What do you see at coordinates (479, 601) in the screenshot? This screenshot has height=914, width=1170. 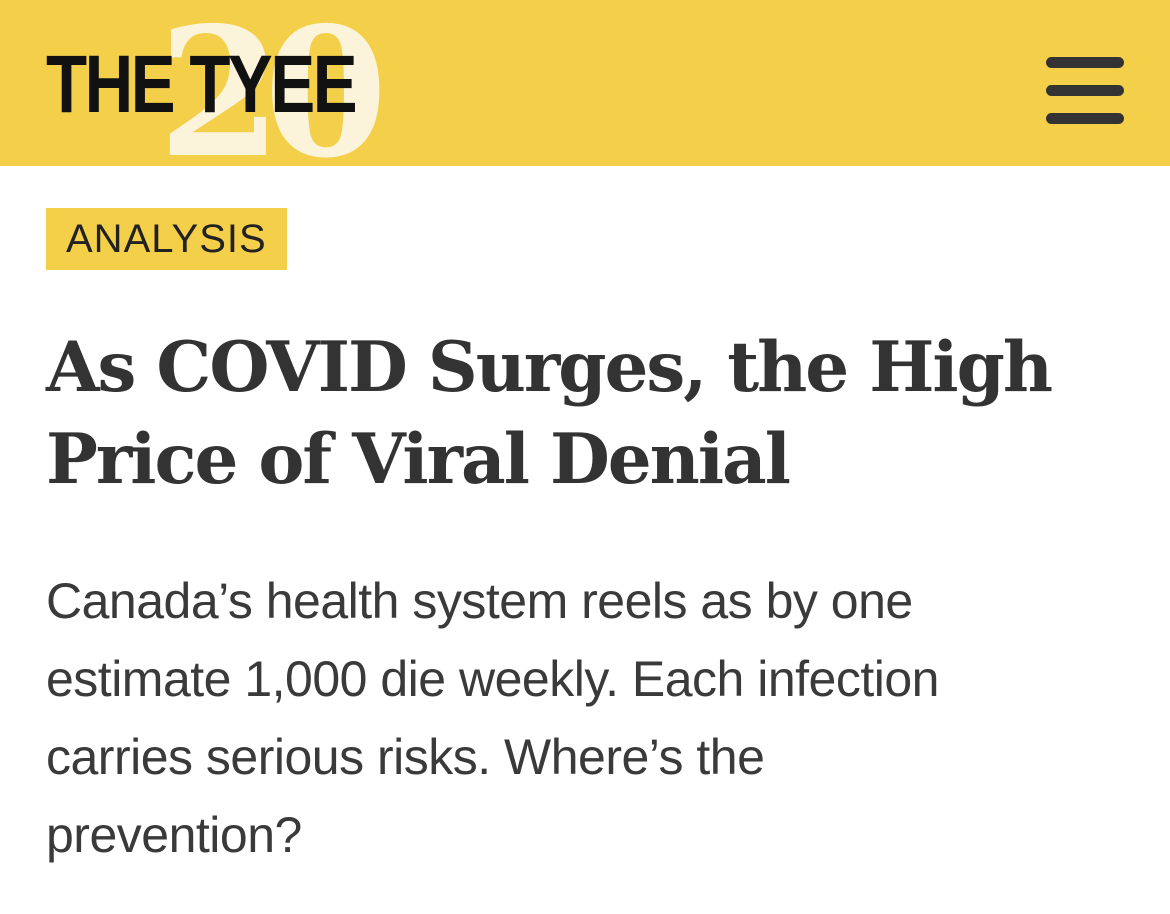 I see `dek-line: Canada’s health system reels as by one` at bounding box center [479, 601].